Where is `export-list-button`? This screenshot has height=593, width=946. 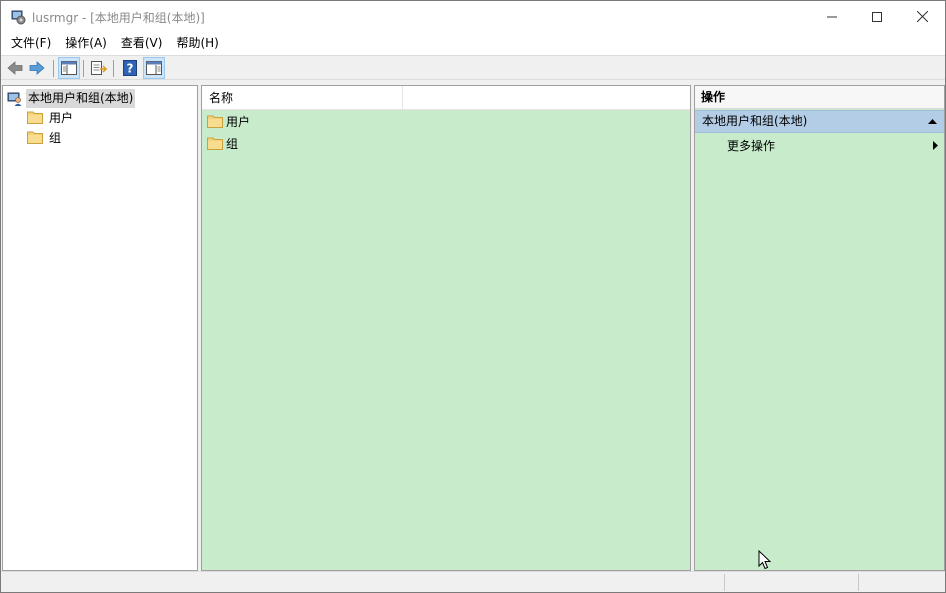
export-list-button is located at coordinates (99, 68).